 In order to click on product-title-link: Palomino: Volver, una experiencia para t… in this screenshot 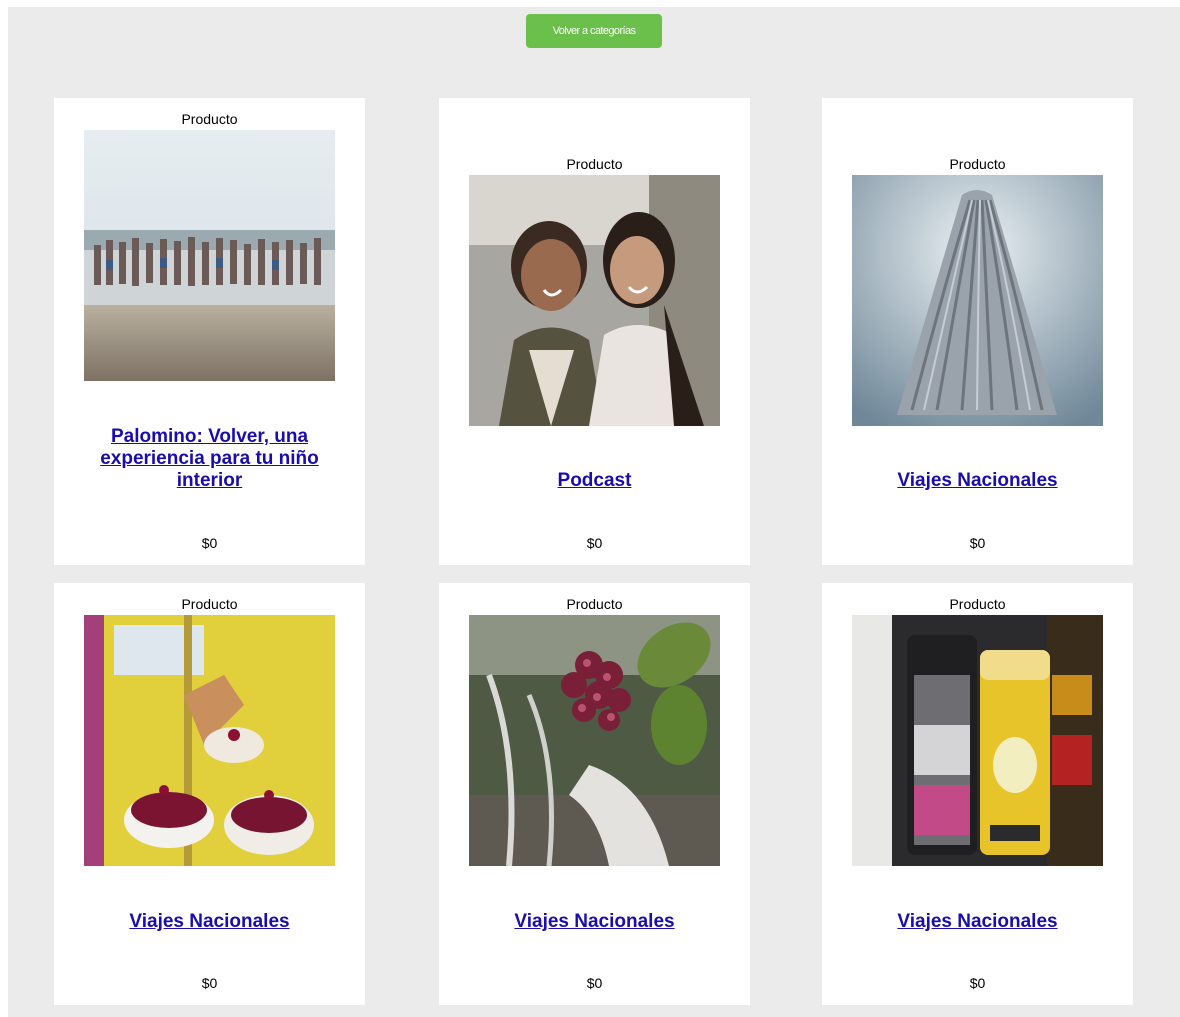, I will do `click(209, 459)`.